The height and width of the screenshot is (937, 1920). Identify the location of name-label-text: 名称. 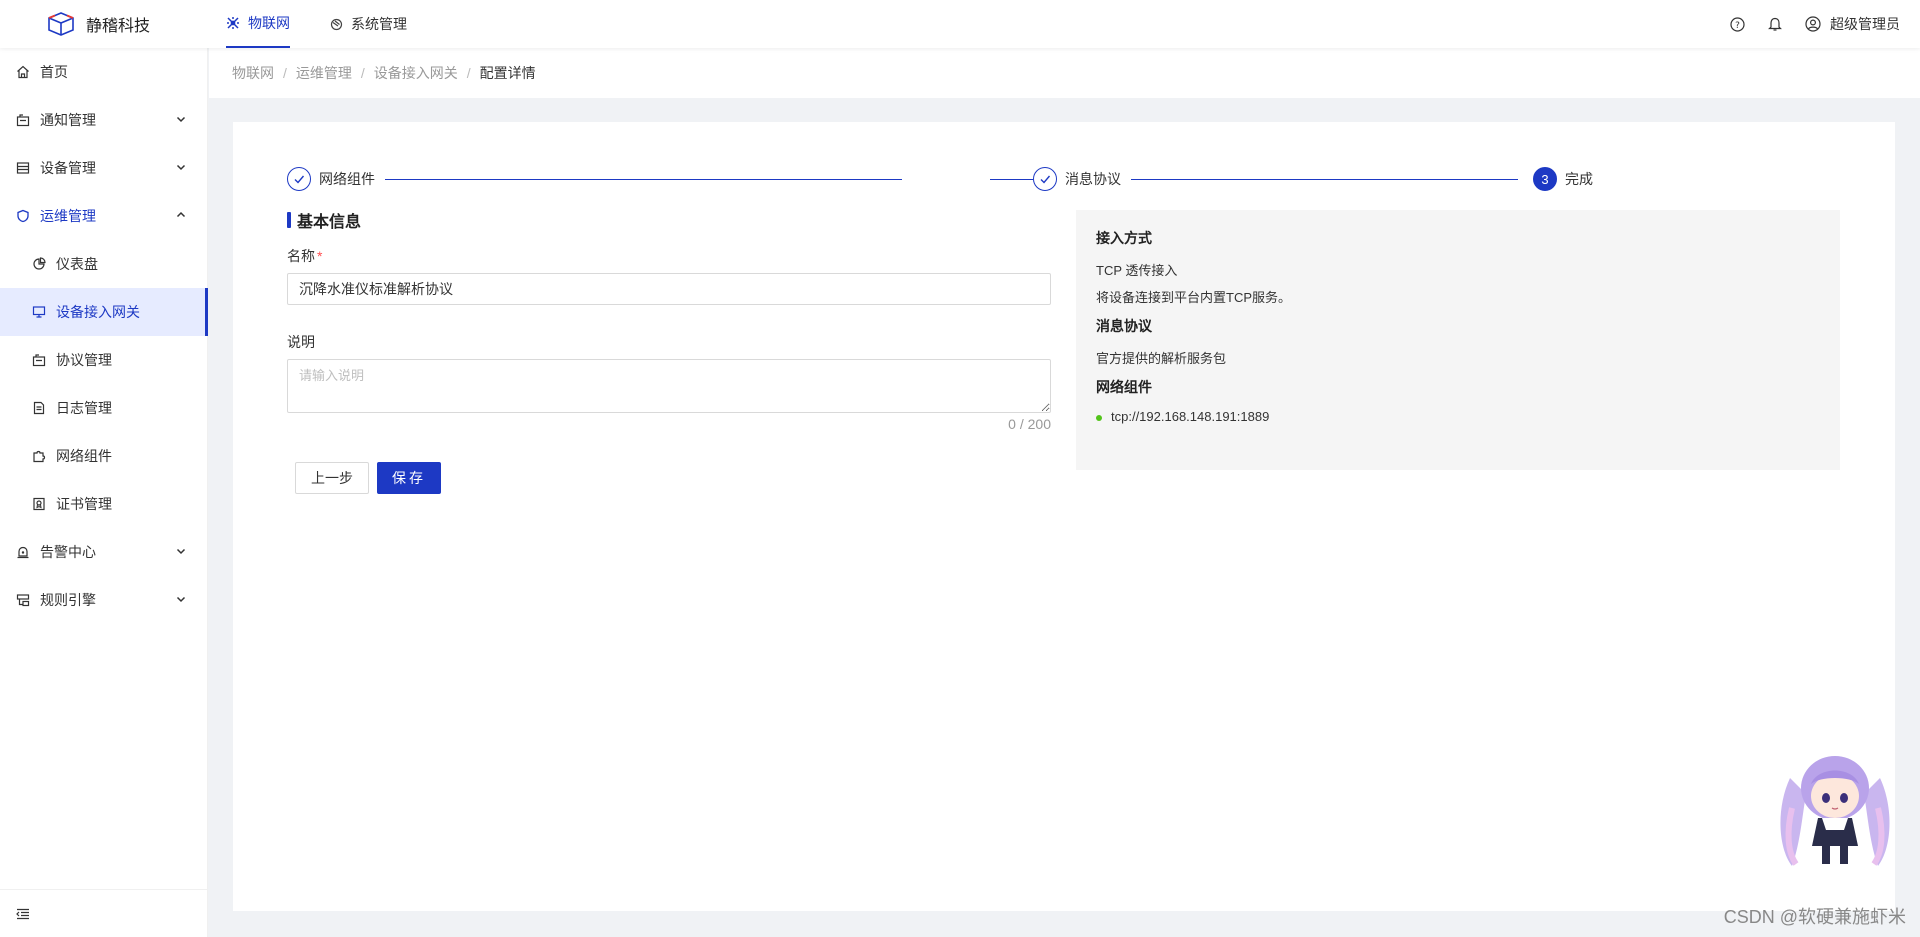
(301, 256).